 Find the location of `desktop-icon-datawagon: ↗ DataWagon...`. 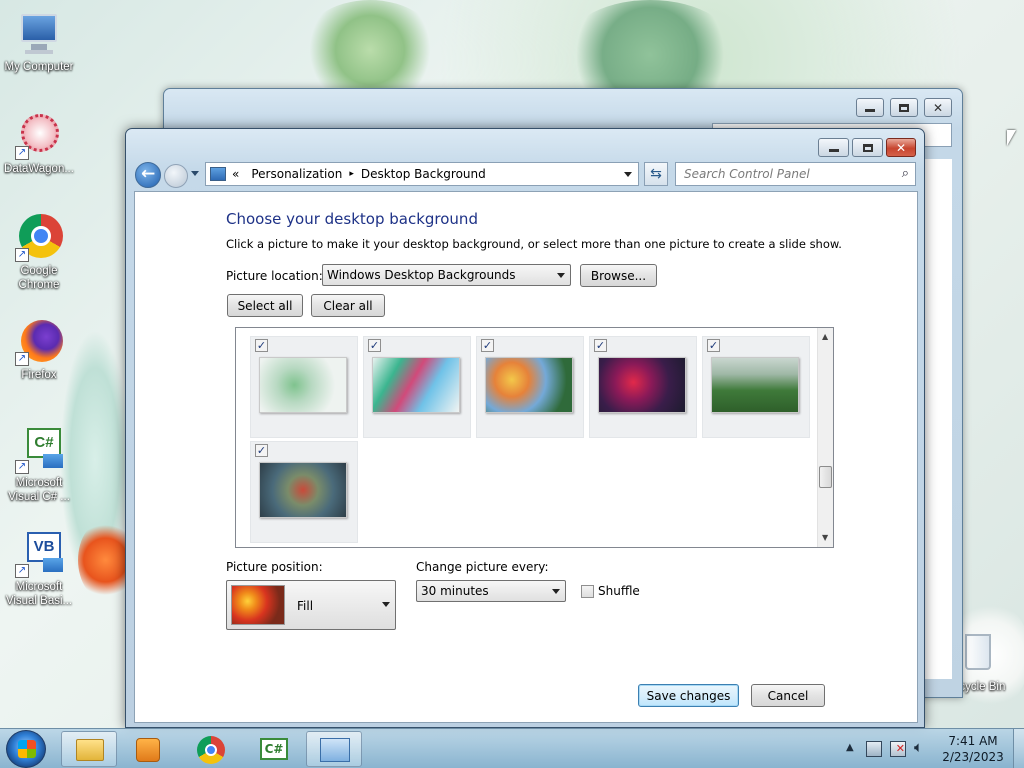

desktop-icon-datawagon: ↗ DataWagon... is located at coordinates (39, 144).